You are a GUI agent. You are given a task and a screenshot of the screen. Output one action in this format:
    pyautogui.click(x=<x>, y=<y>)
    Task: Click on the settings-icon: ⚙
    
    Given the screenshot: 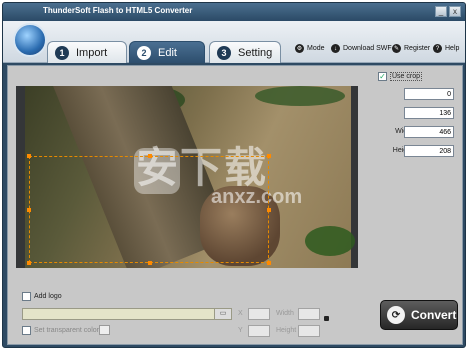 What is the action you would take?
    pyautogui.click(x=299, y=48)
    